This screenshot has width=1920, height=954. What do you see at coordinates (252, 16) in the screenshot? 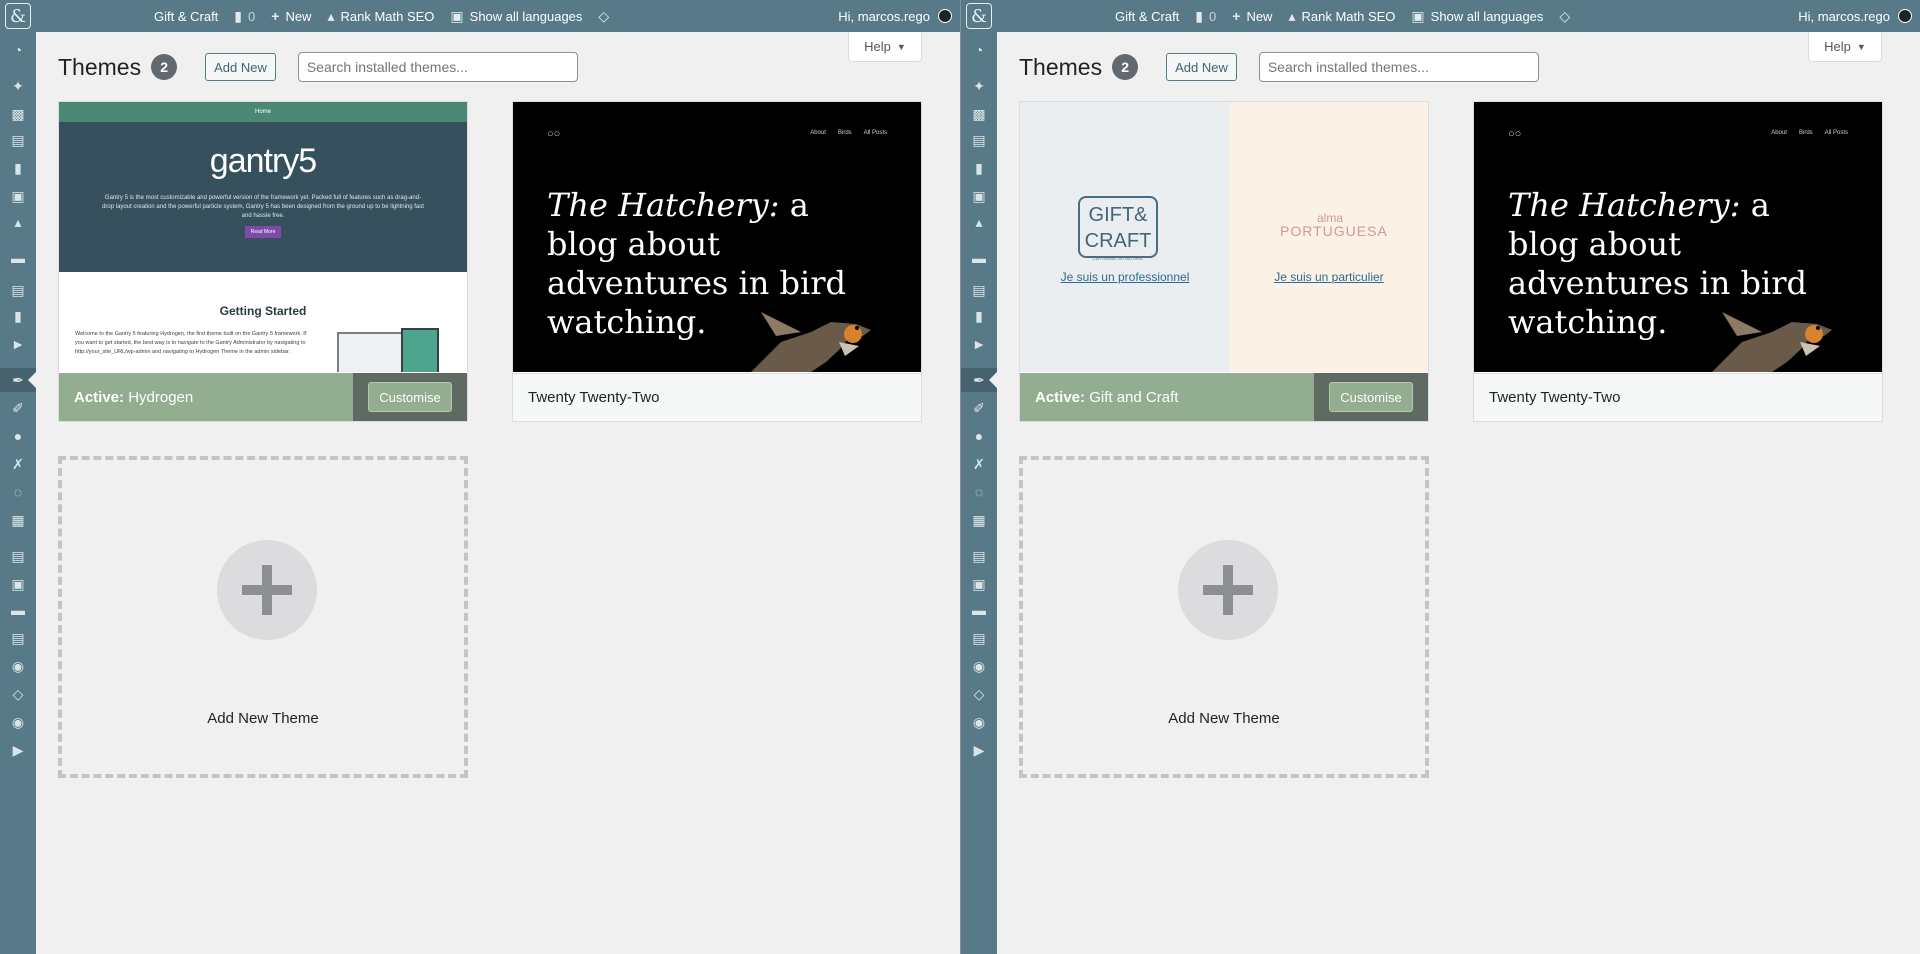
I see `comments-count: 0` at bounding box center [252, 16].